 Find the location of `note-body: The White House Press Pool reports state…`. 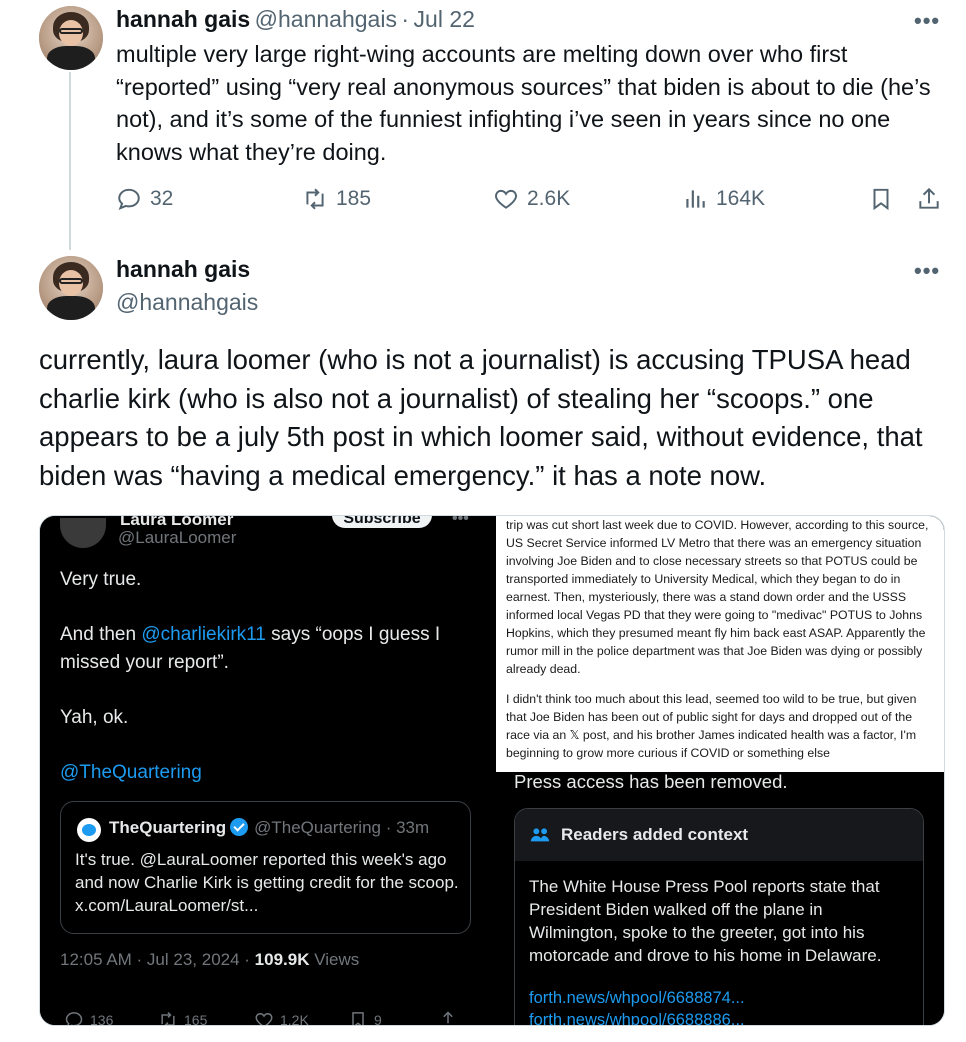

note-body: The White House Press Pool reports state… is located at coordinates (719, 943).